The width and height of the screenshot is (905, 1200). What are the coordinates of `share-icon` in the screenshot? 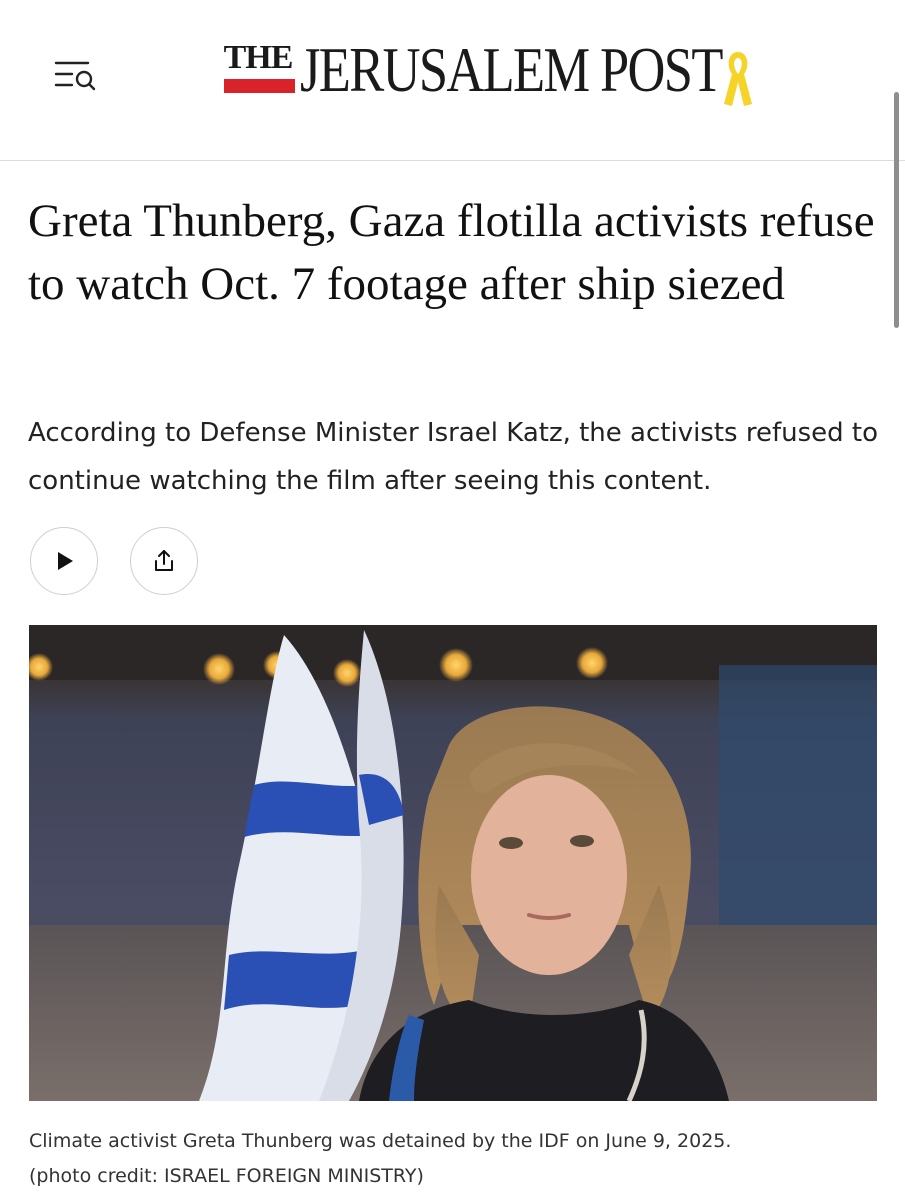 It's located at (164, 560).